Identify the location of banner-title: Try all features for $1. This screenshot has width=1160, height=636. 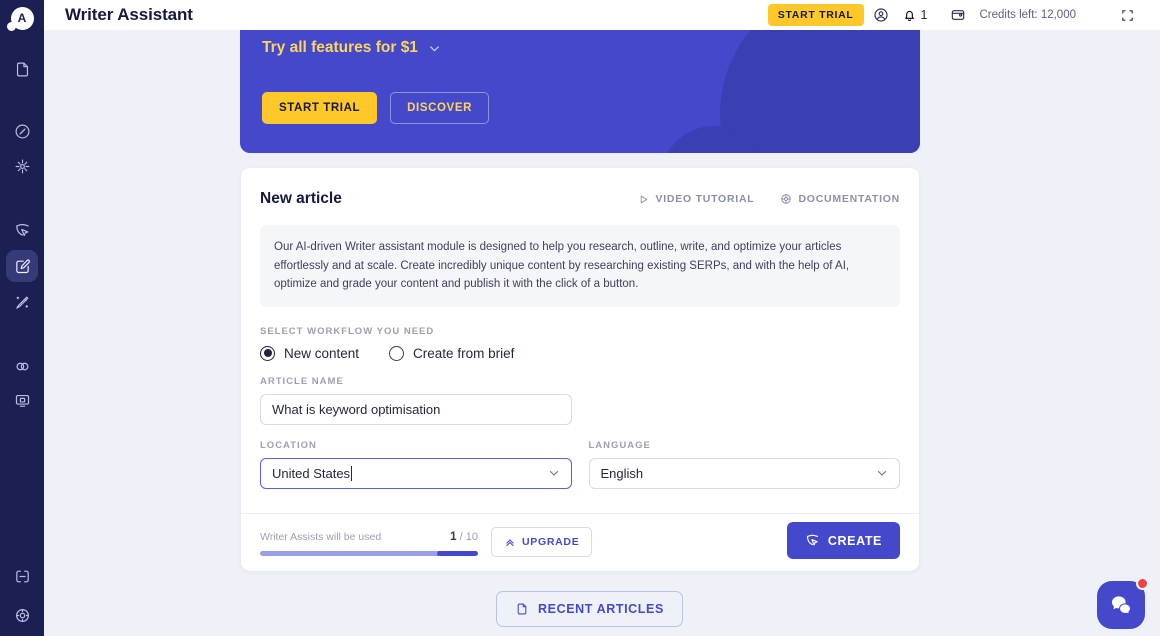
(340, 47).